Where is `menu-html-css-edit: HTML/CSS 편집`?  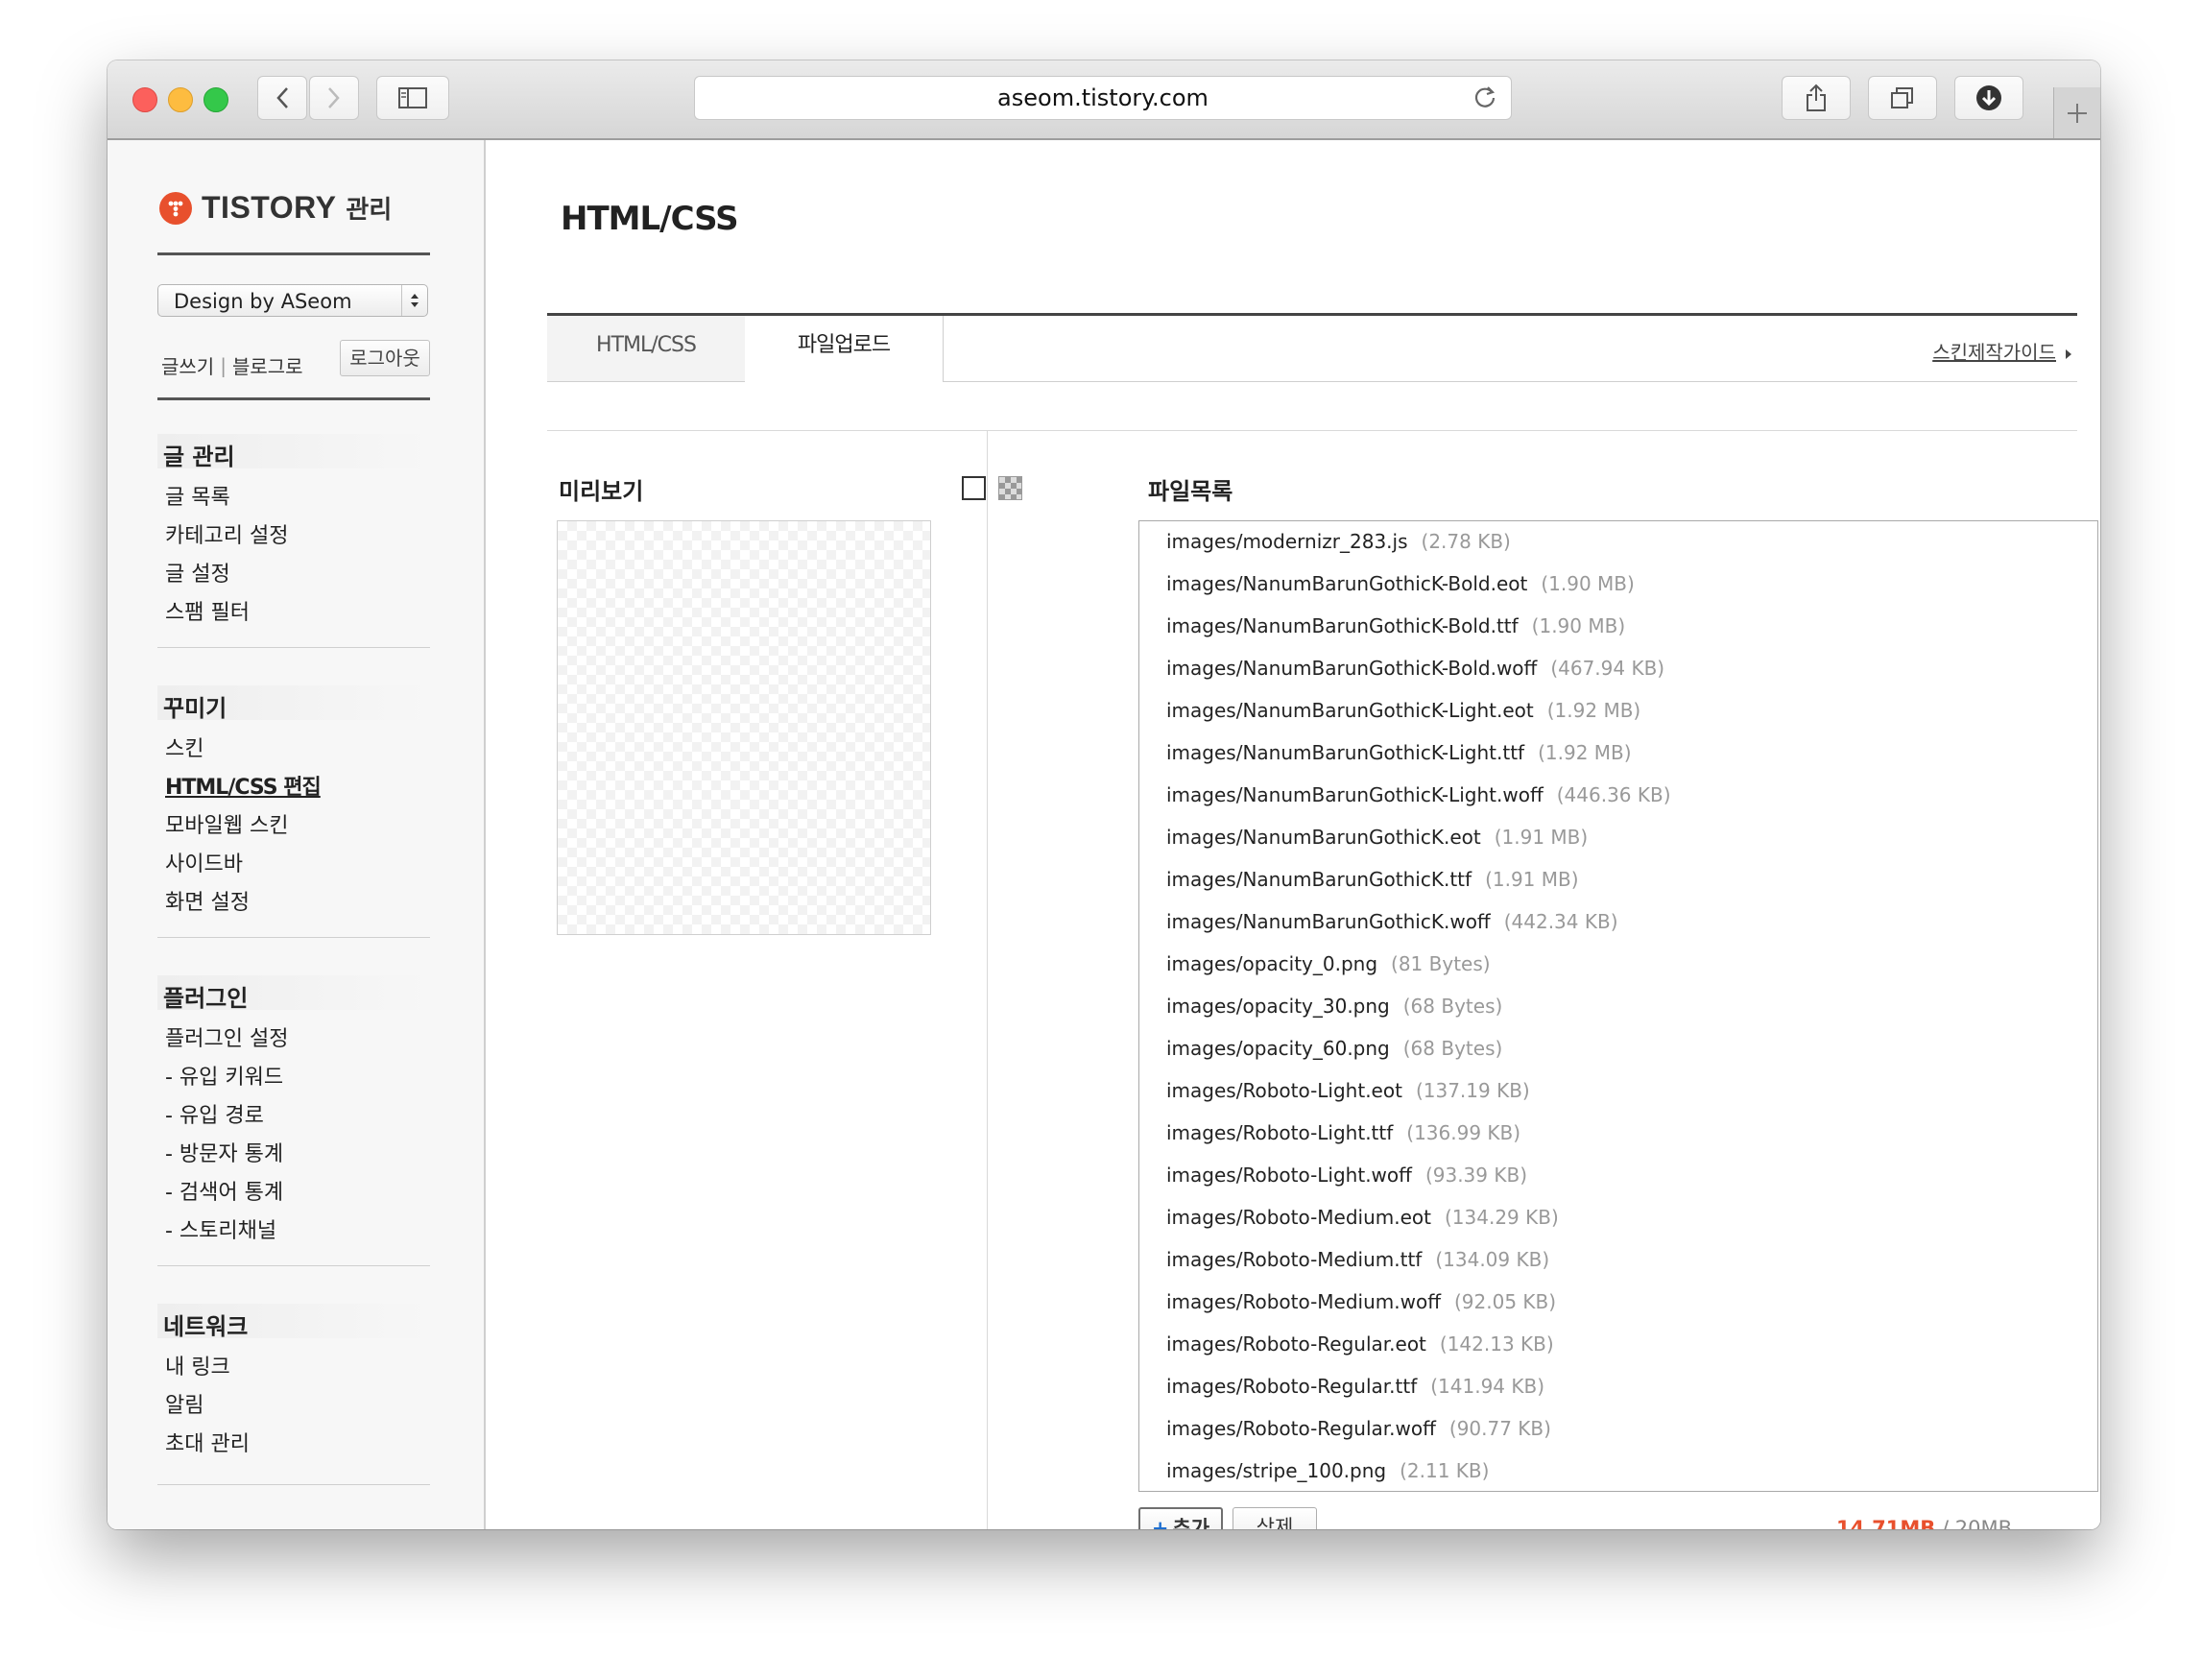 menu-html-css-edit: HTML/CSS 편집 is located at coordinates (243, 785).